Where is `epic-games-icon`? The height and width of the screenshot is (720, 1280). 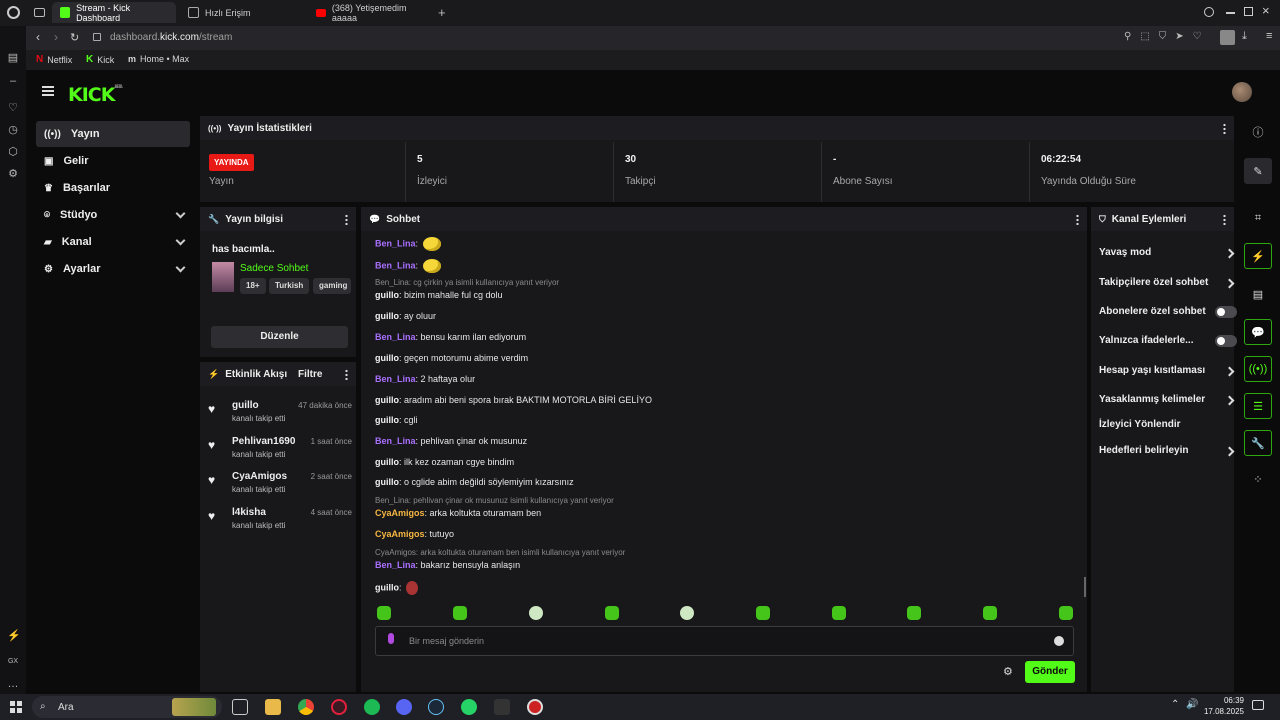
epic-games-icon is located at coordinates (502, 707).